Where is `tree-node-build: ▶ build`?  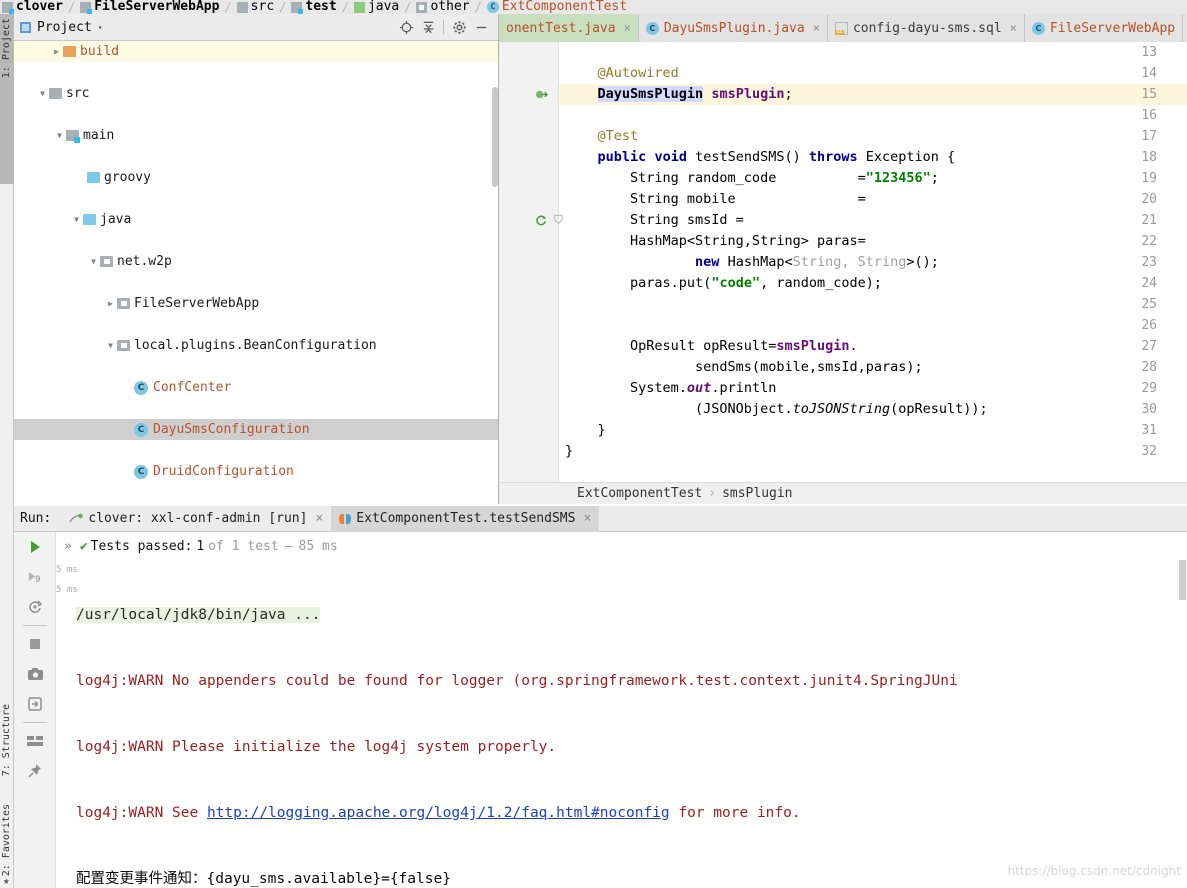
tree-node-build: ▶ build is located at coordinates (256, 51).